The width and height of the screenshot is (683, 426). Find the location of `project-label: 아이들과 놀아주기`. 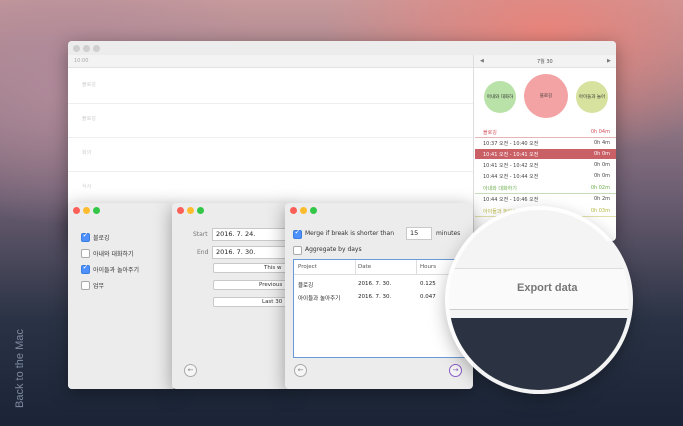

project-label: 아이들과 놀아주기 is located at coordinates (116, 270).